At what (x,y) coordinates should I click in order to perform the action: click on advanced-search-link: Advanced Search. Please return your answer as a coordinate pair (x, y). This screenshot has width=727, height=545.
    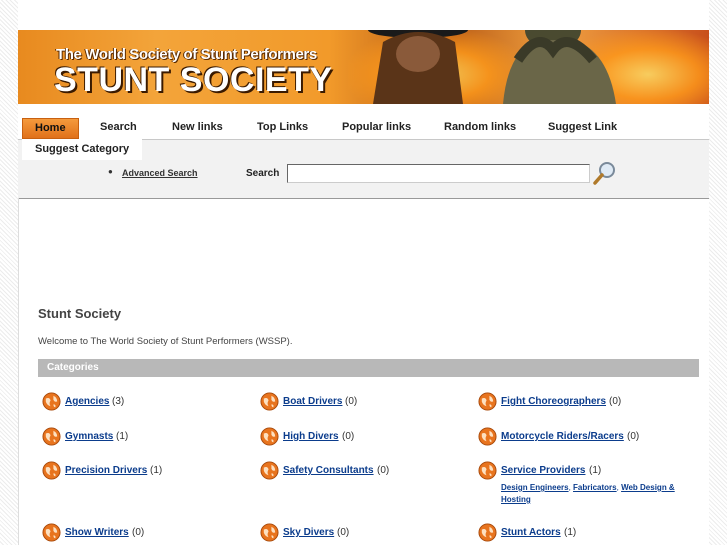
    Looking at the image, I should click on (160, 173).